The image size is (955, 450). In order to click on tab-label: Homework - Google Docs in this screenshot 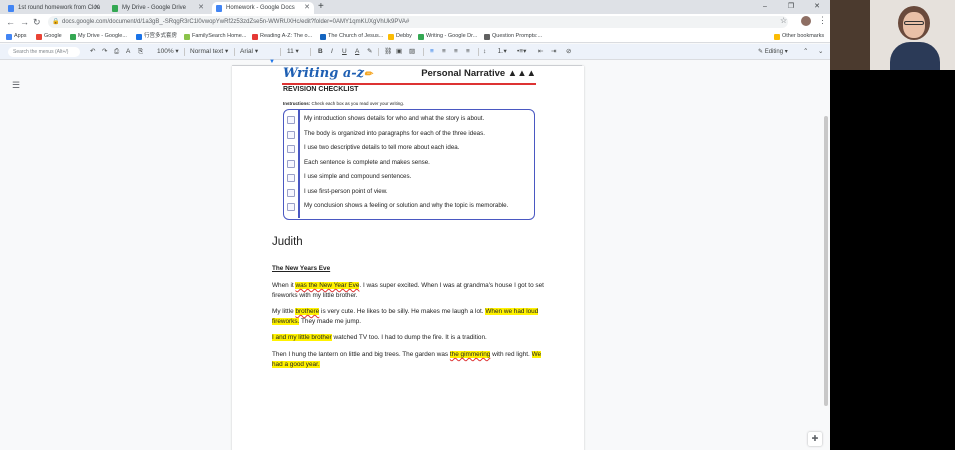, I will do `click(260, 8)`.